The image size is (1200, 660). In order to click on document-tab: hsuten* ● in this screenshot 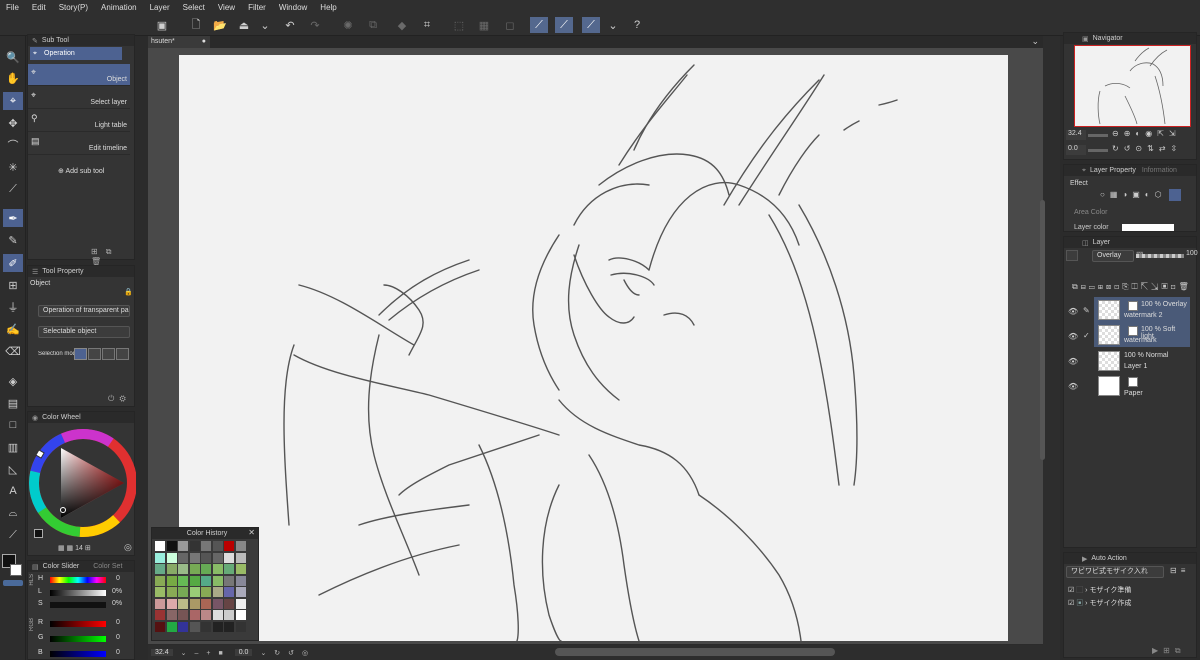, I will do `click(179, 42)`.